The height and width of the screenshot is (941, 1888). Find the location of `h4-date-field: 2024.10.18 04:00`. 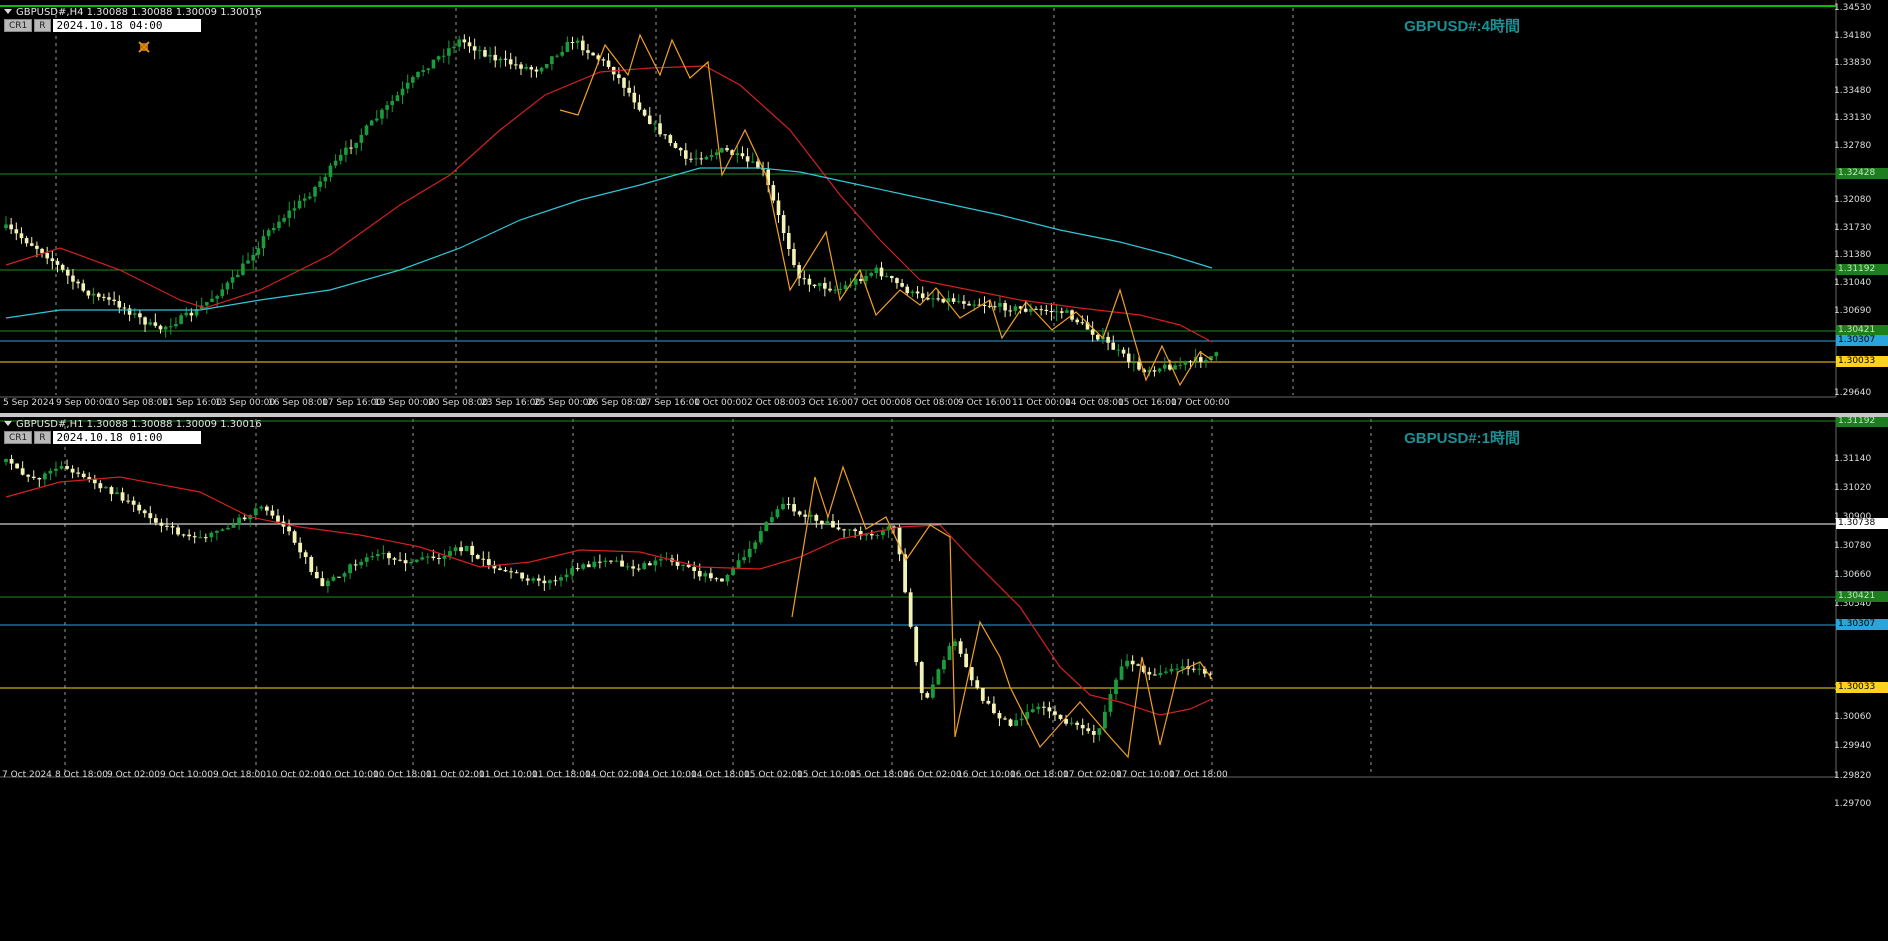

h4-date-field: 2024.10.18 04:00 is located at coordinates (126, 25).